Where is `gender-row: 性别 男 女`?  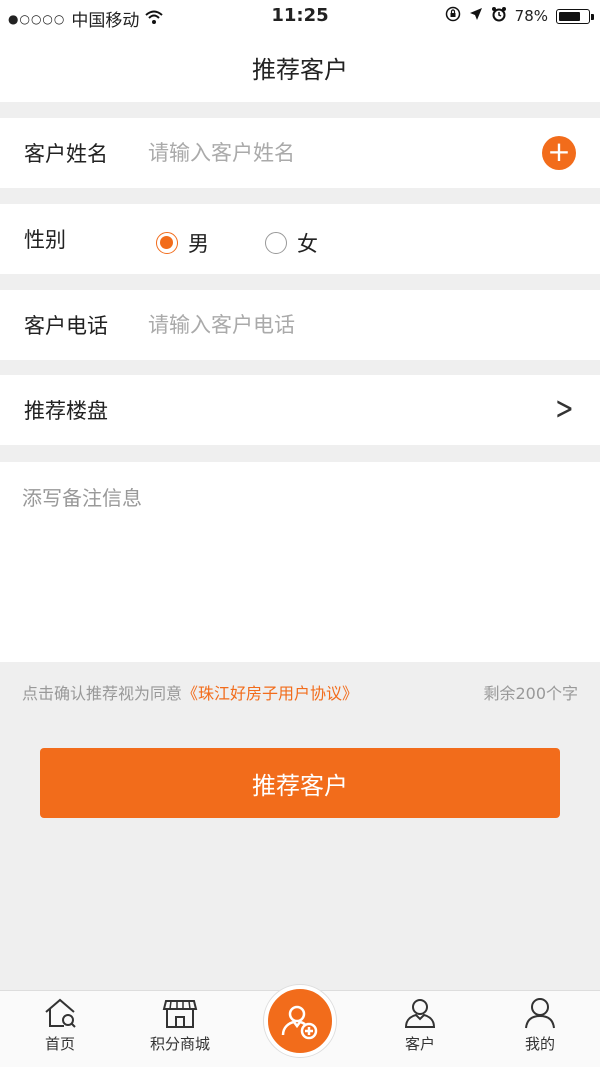
gender-row: 性别 男 女 is located at coordinates (300, 239).